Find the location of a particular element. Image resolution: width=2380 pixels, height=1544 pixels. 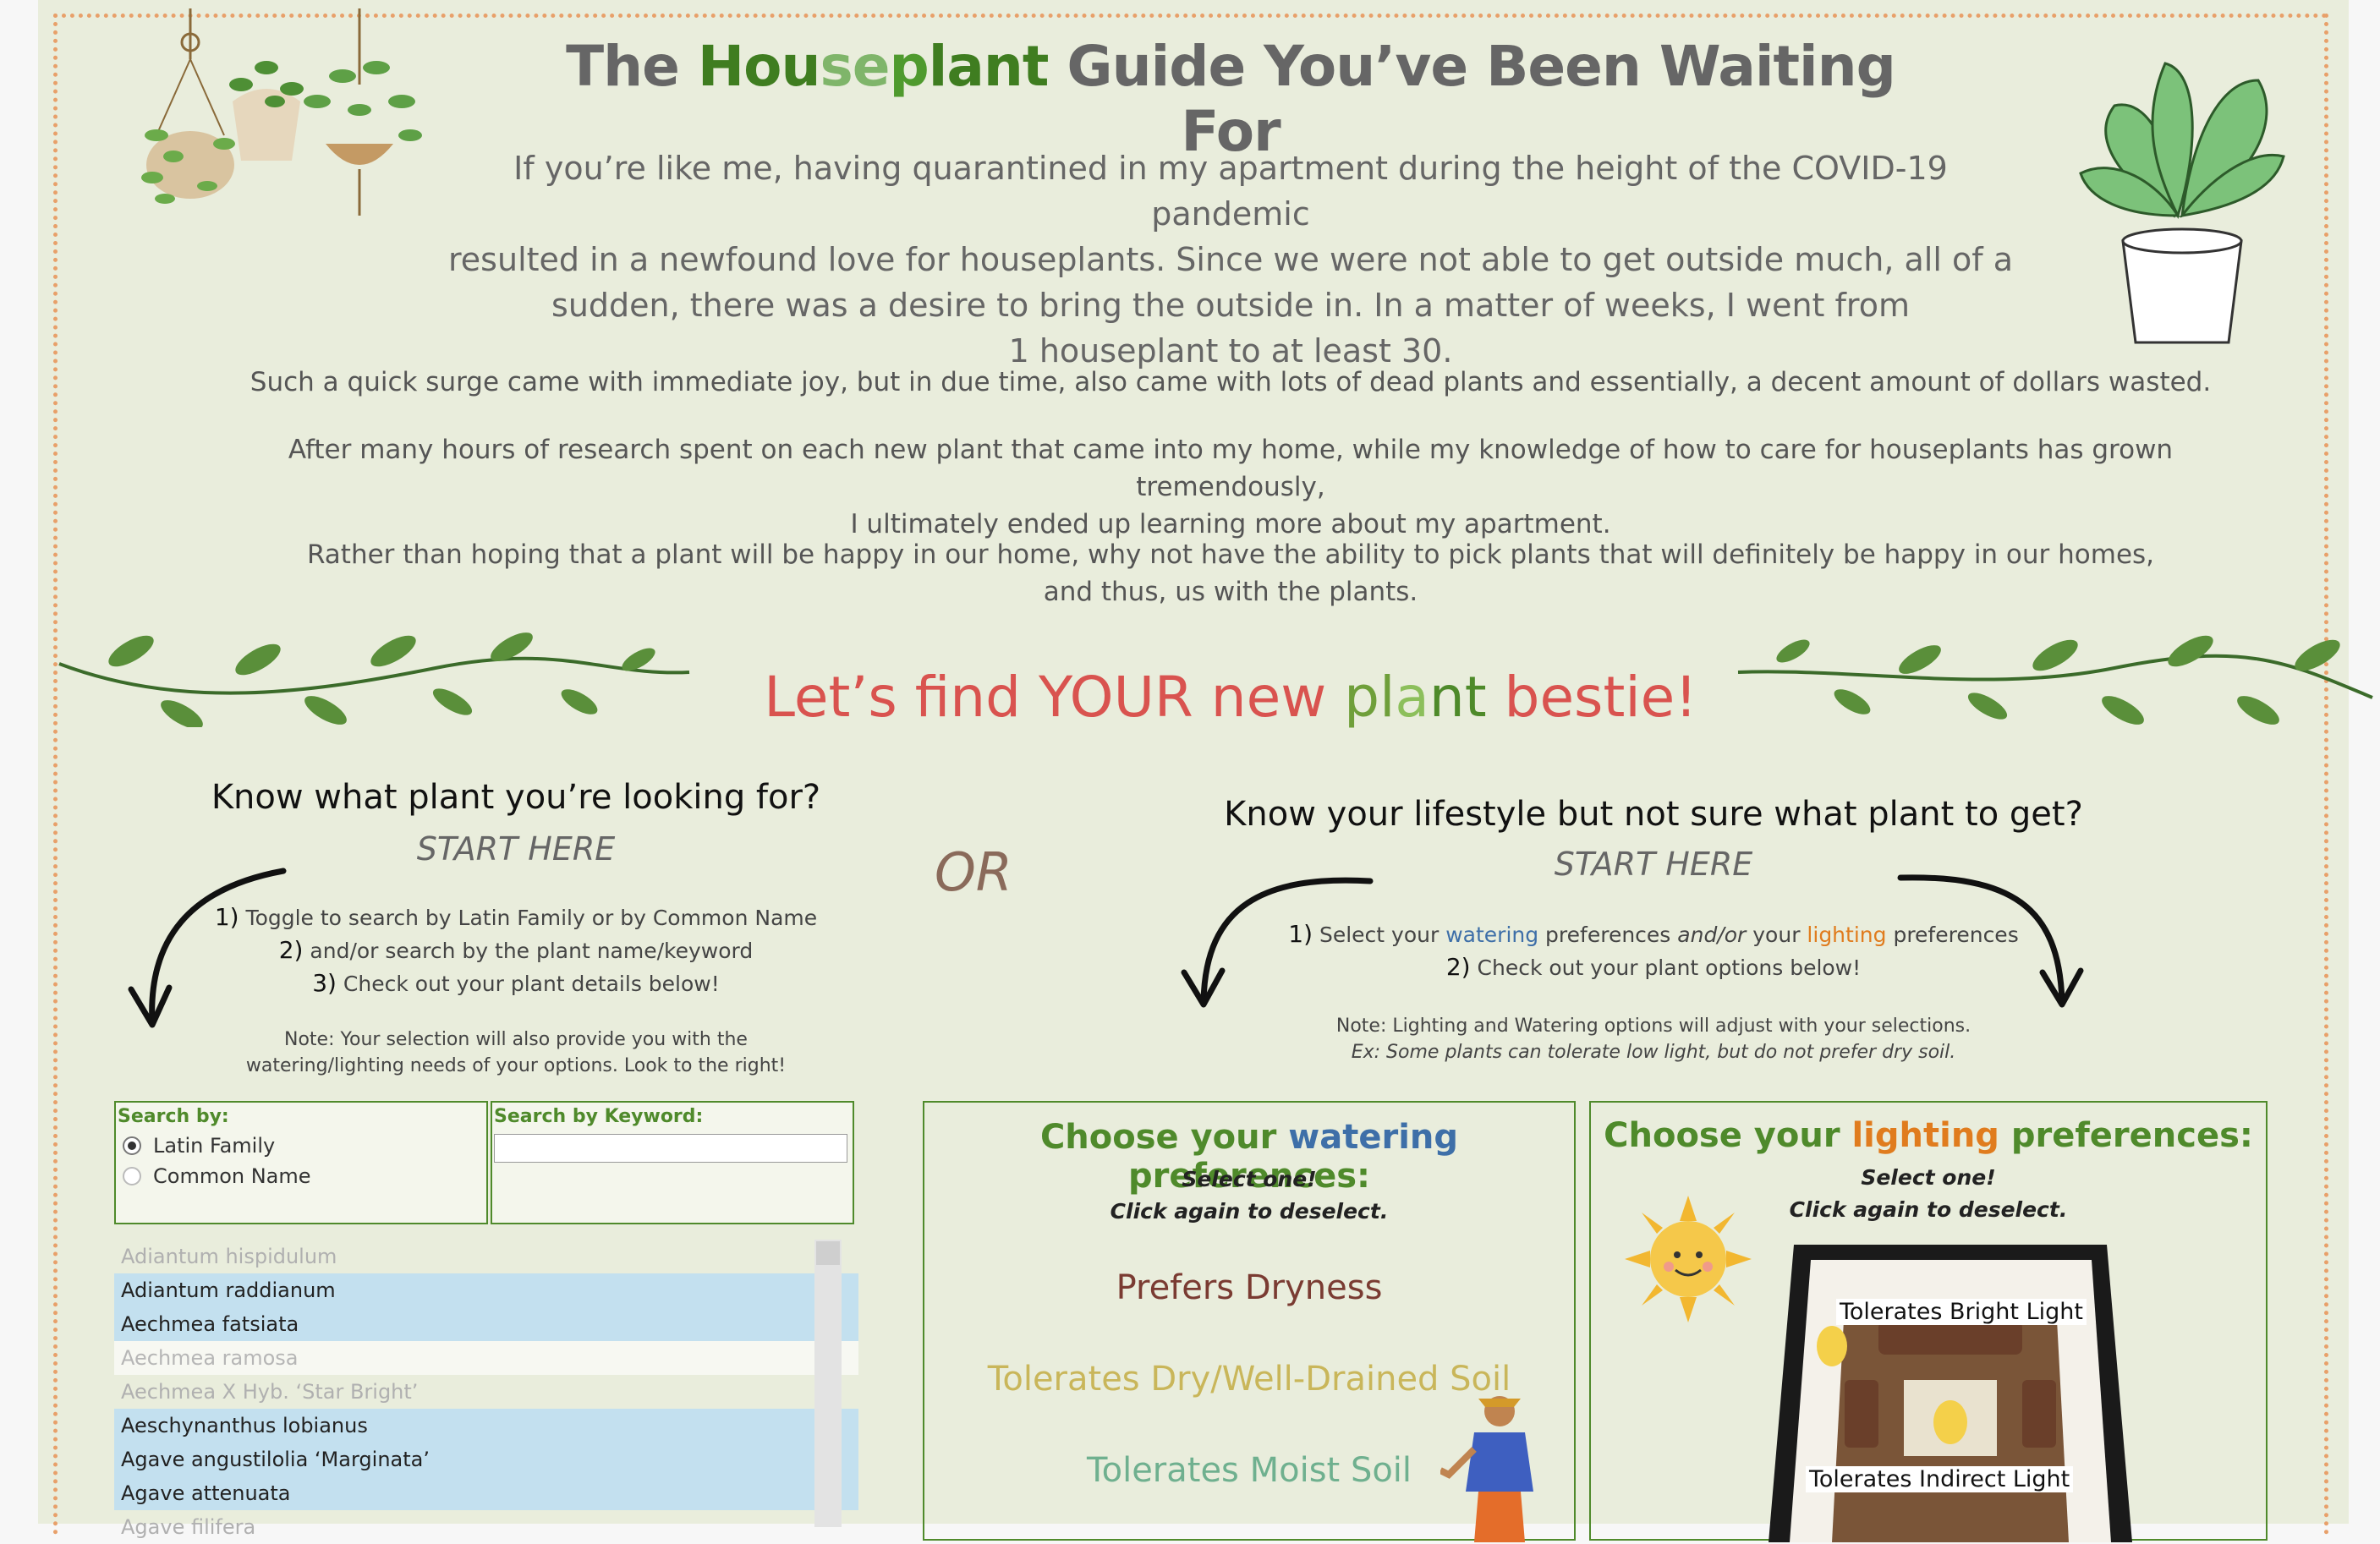

monstera-pot-illustration is located at coordinates (2182, 203).